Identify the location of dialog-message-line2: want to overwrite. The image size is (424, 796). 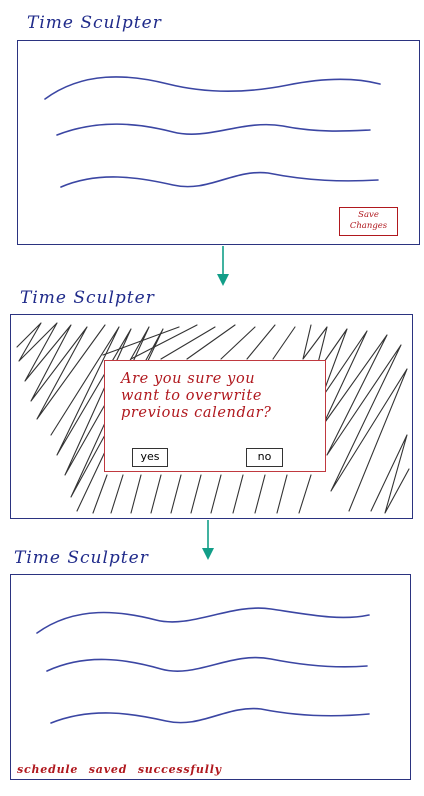
(192, 396).